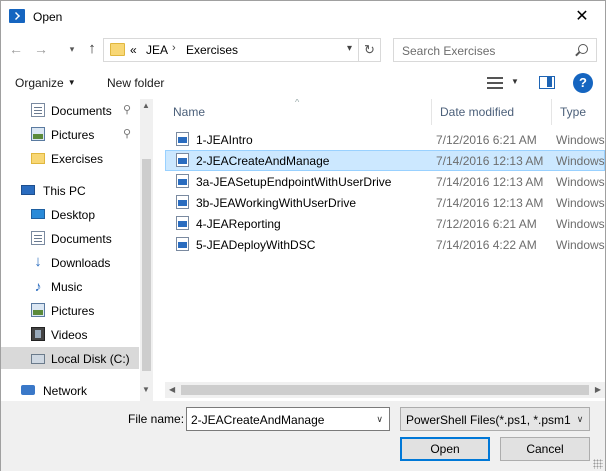 This screenshot has width=606, height=471. Describe the element at coordinates (294, 182) in the screenshot. I see `file-name: 3a-JEASetupEndpointWithUserDrive` at that location.